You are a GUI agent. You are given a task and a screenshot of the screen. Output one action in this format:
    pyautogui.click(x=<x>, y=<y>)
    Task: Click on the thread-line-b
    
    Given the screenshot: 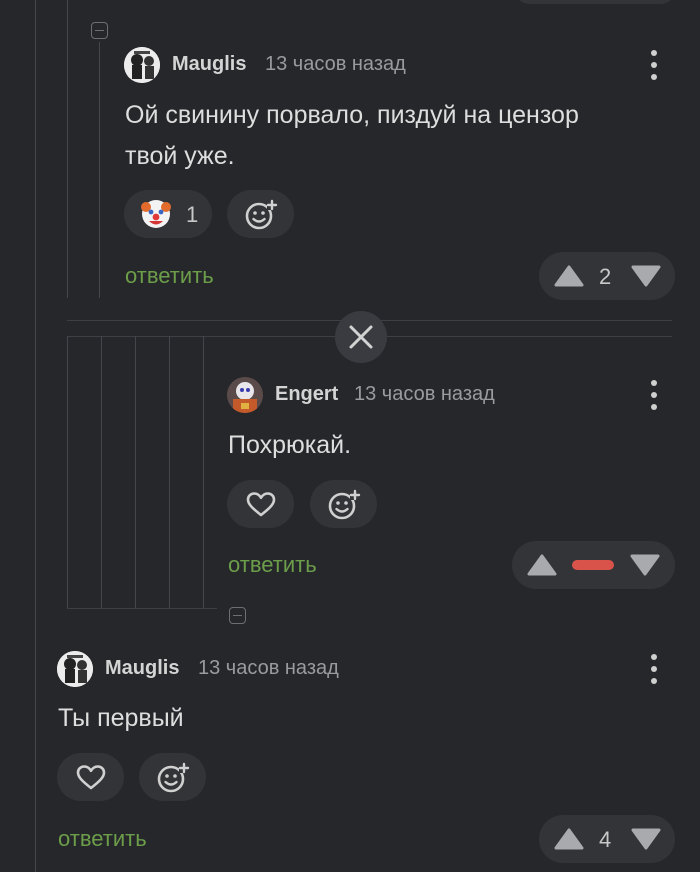 What is the action you would take?
    pyautogui.click(x=101, y=472)
    